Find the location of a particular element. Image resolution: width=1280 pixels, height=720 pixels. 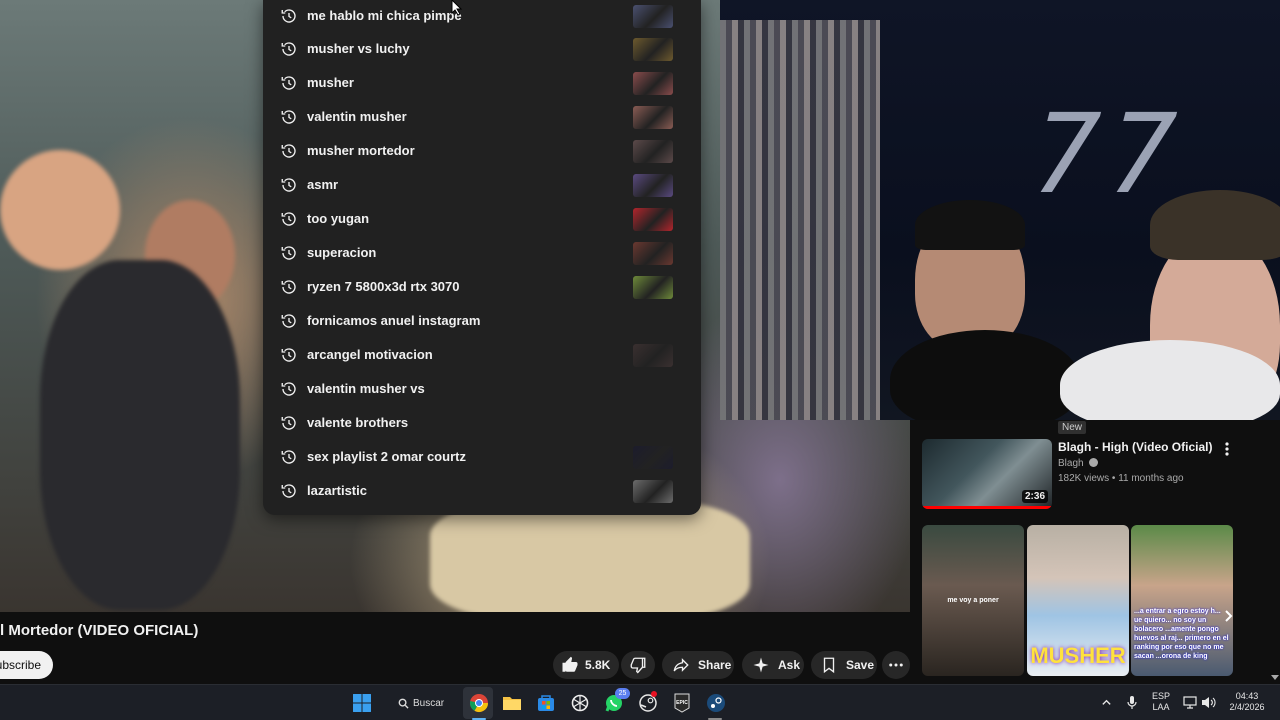

related-channel-name: Blagh is located at coordinates (1071, 463).